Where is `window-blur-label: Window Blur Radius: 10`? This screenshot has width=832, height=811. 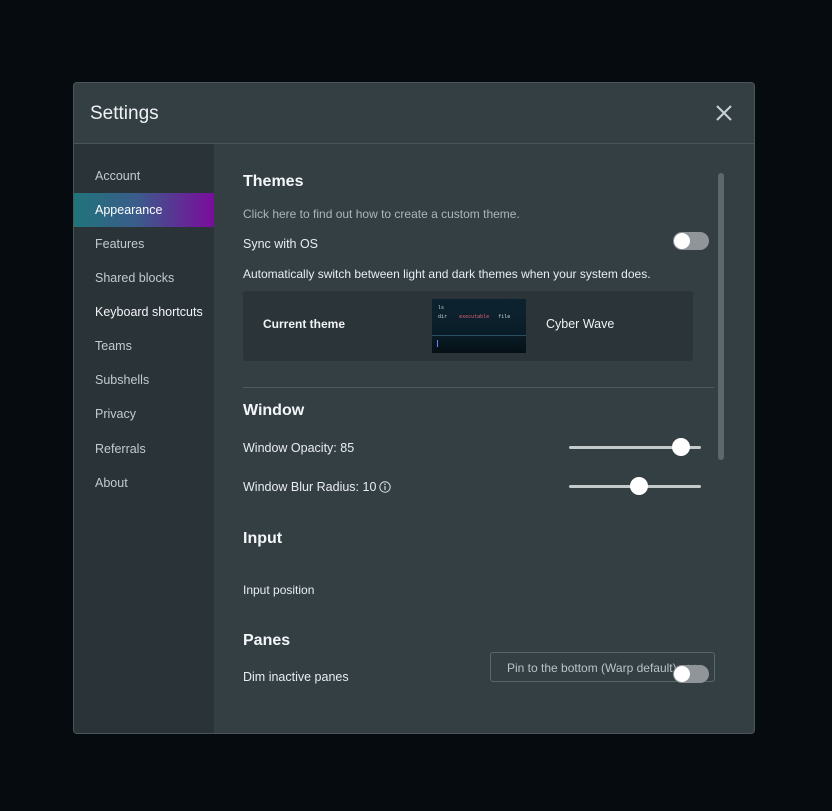
window-blur-label: Window Blur Radius: 10 is located at coordinates (310, 487).